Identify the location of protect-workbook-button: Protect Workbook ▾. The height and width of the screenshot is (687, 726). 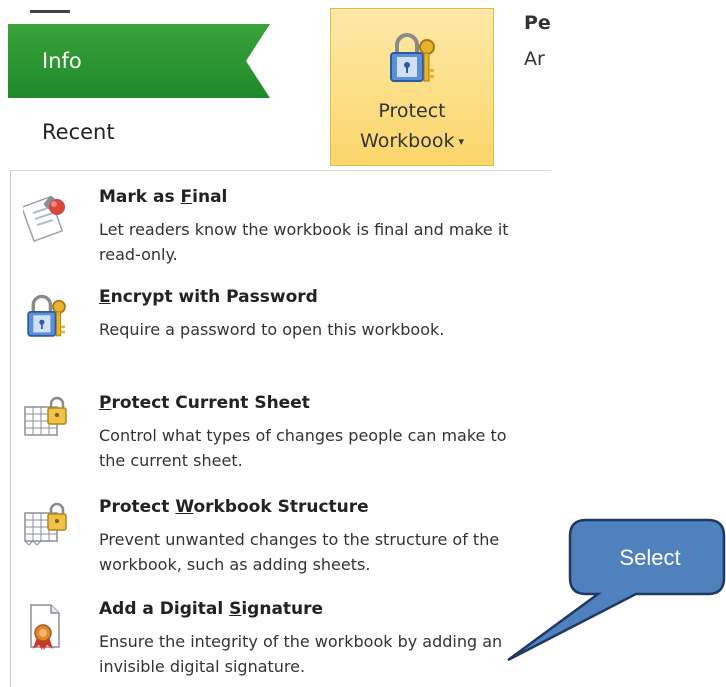
(412, 87).